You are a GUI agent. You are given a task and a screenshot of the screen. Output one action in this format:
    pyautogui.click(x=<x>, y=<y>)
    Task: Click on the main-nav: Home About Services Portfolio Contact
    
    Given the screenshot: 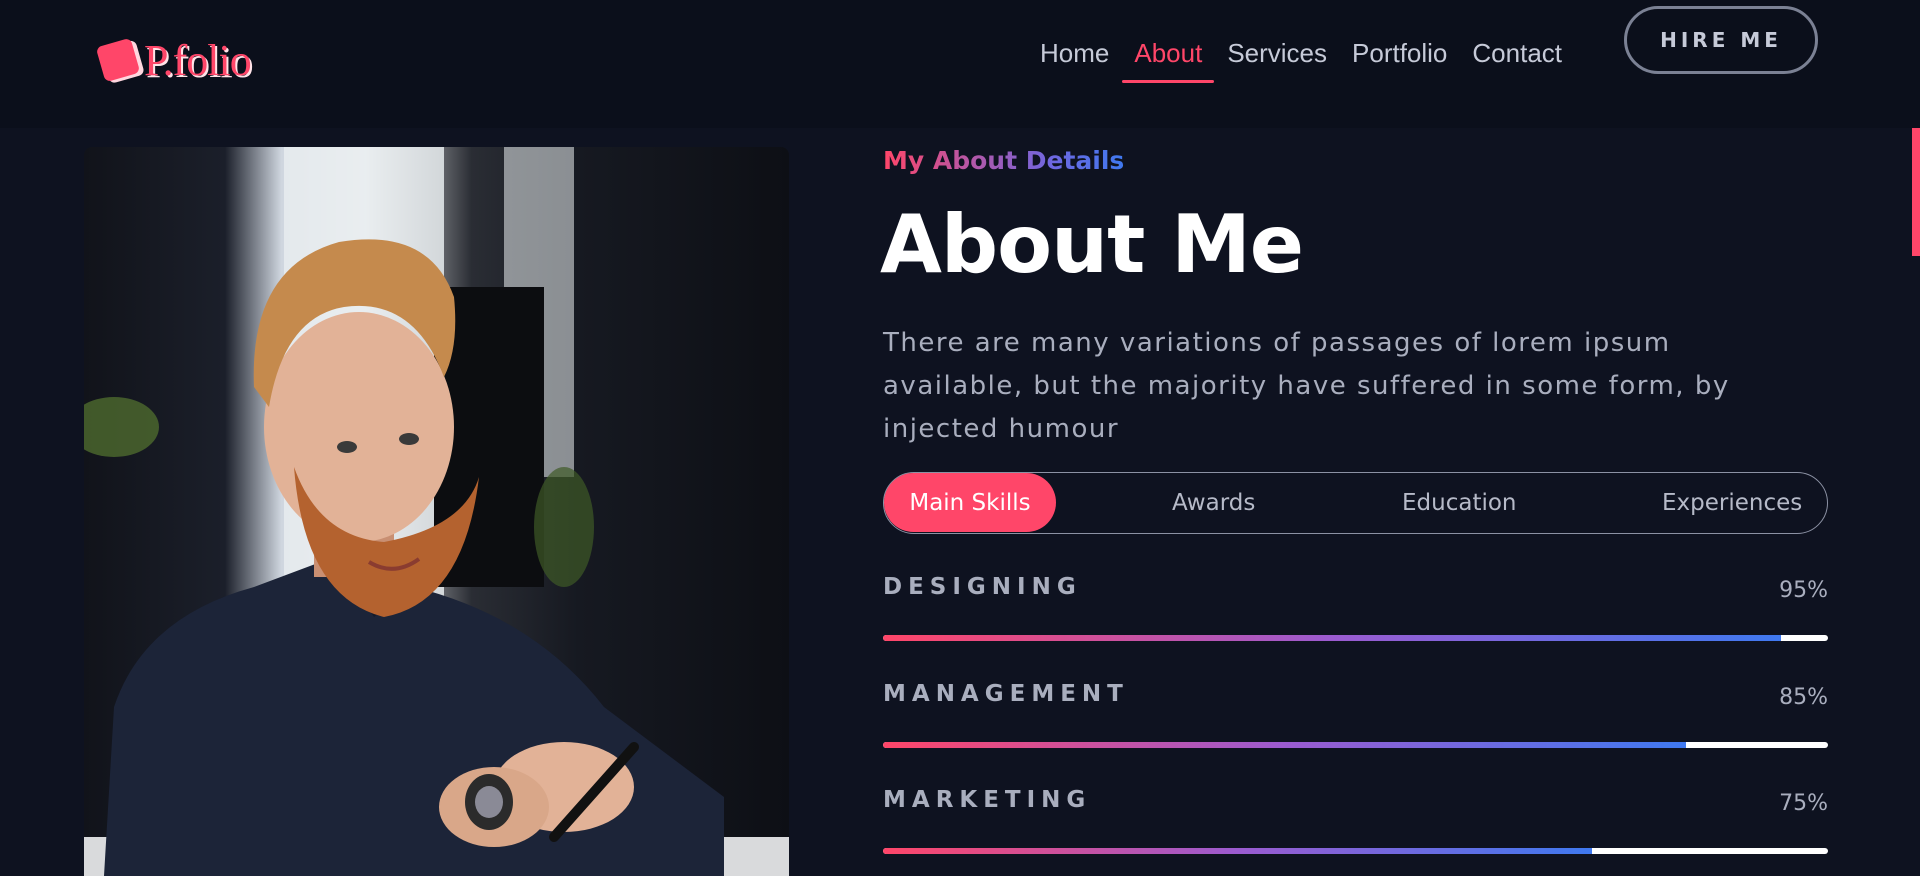 What is the action you would take?
    pyautogui.click(x=1313, y=60)
    